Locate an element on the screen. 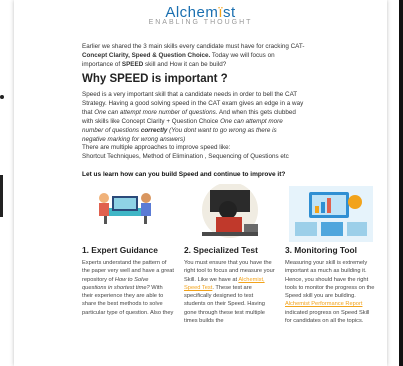 The width and height of the screenshot is (403, 366). expert-guidance-illustration is located at coordinates (128, 215).